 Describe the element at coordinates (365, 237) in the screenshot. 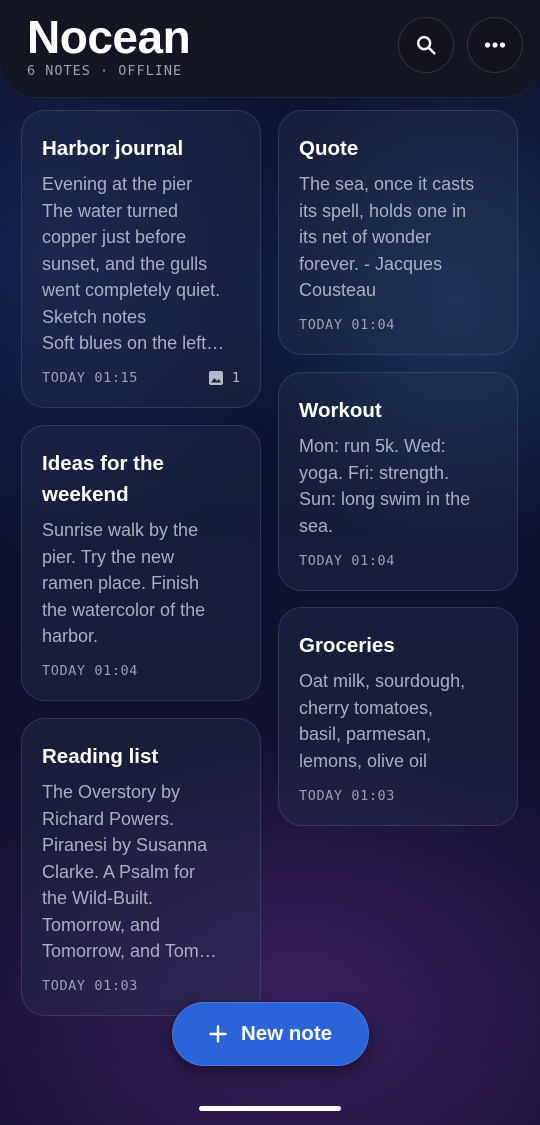

I see `note-preview-line: its net of wonder` at that location.